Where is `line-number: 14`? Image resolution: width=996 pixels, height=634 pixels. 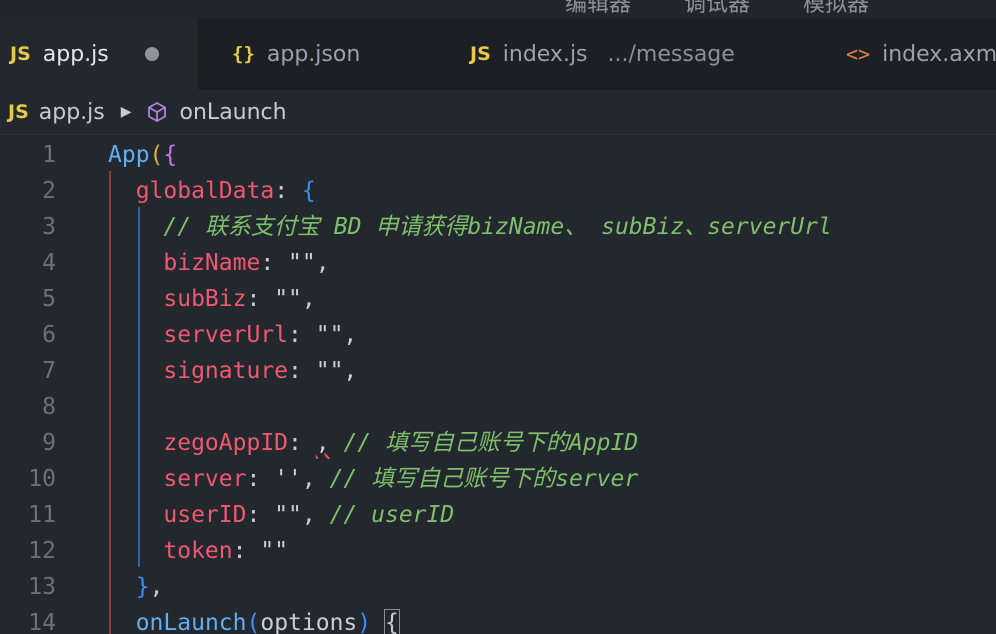
line-number: 14 is located at coordinates (42, 622).